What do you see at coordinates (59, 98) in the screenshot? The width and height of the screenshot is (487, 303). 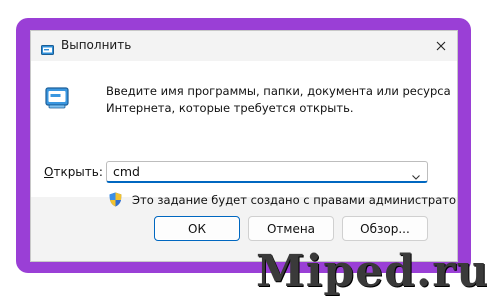 I see `run-program-icon` at bounding box center [59, 98].